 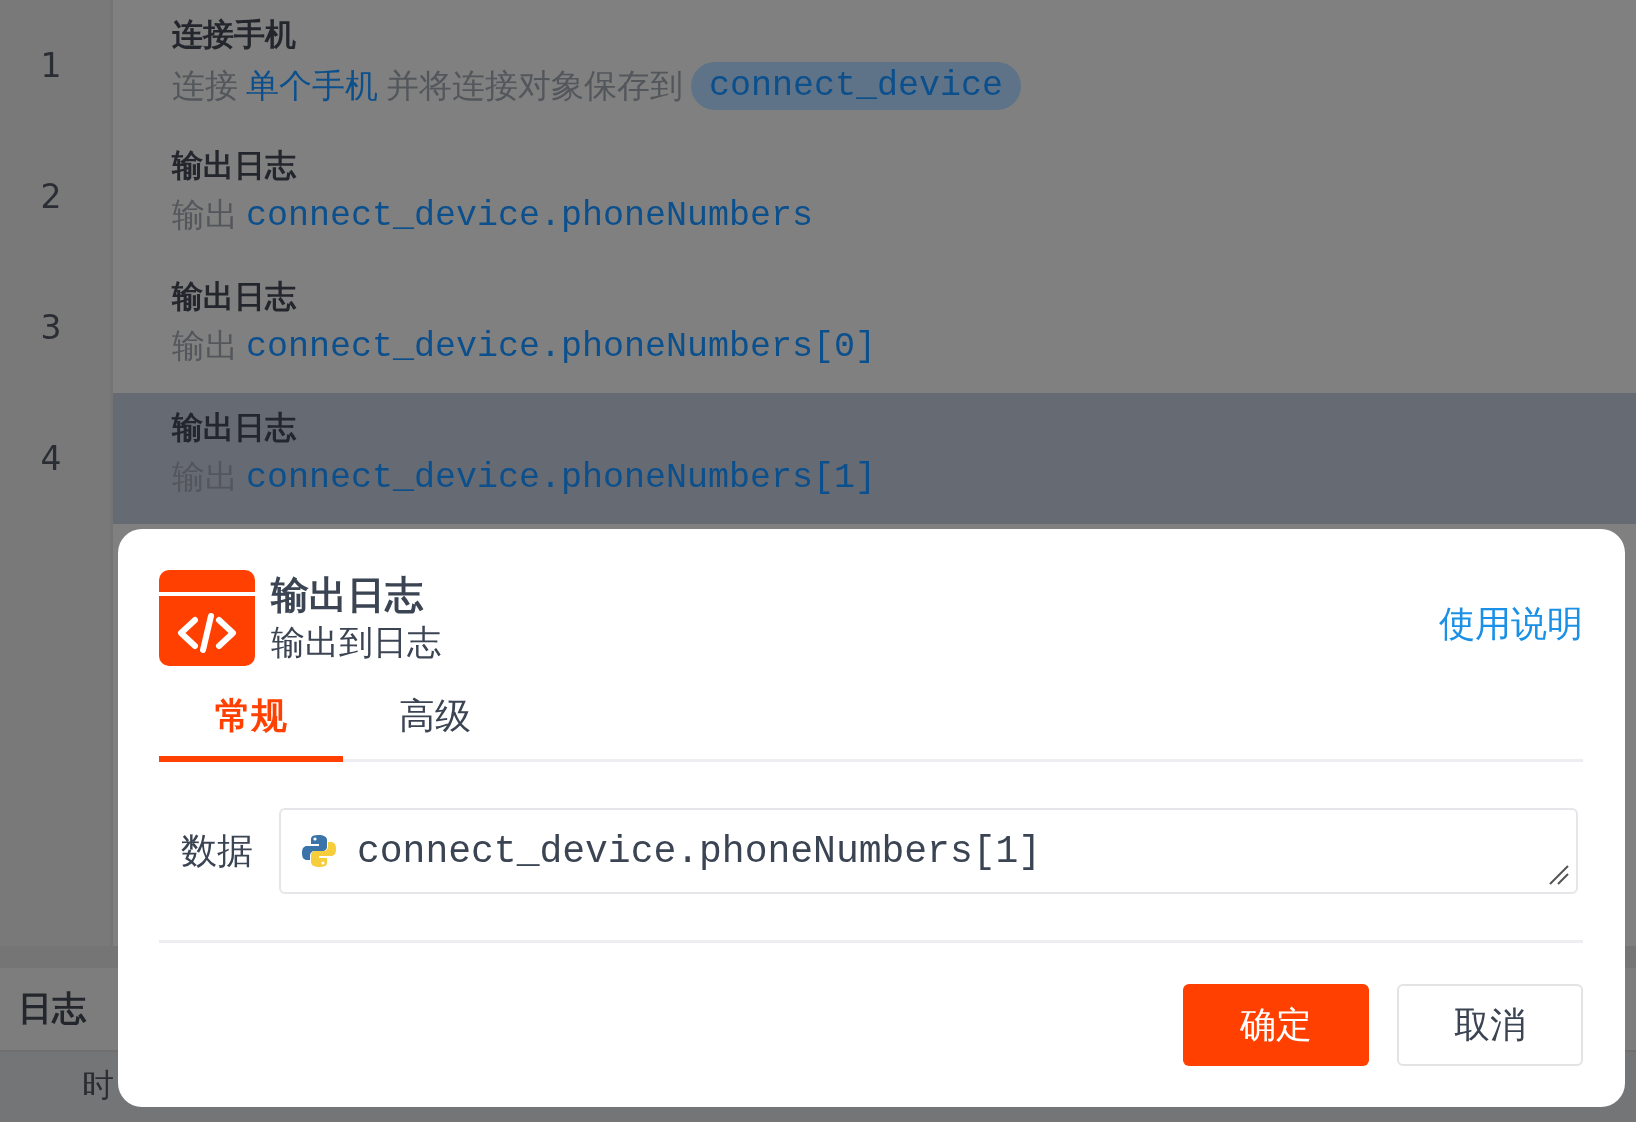 What do you see at coordinates (312, 86) in the screenshot?
I see `device-link: 单个手机` at bounding box center [312, 86].